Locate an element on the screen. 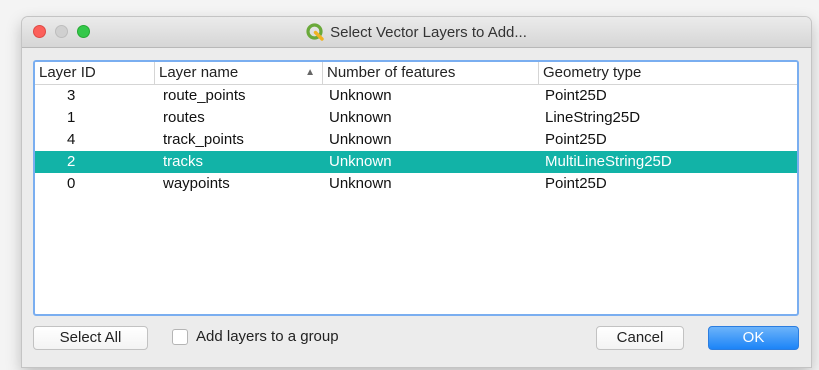 This screenshot has height=370, width=819. select-all-button: Select All is located at coordinates (90, 338).